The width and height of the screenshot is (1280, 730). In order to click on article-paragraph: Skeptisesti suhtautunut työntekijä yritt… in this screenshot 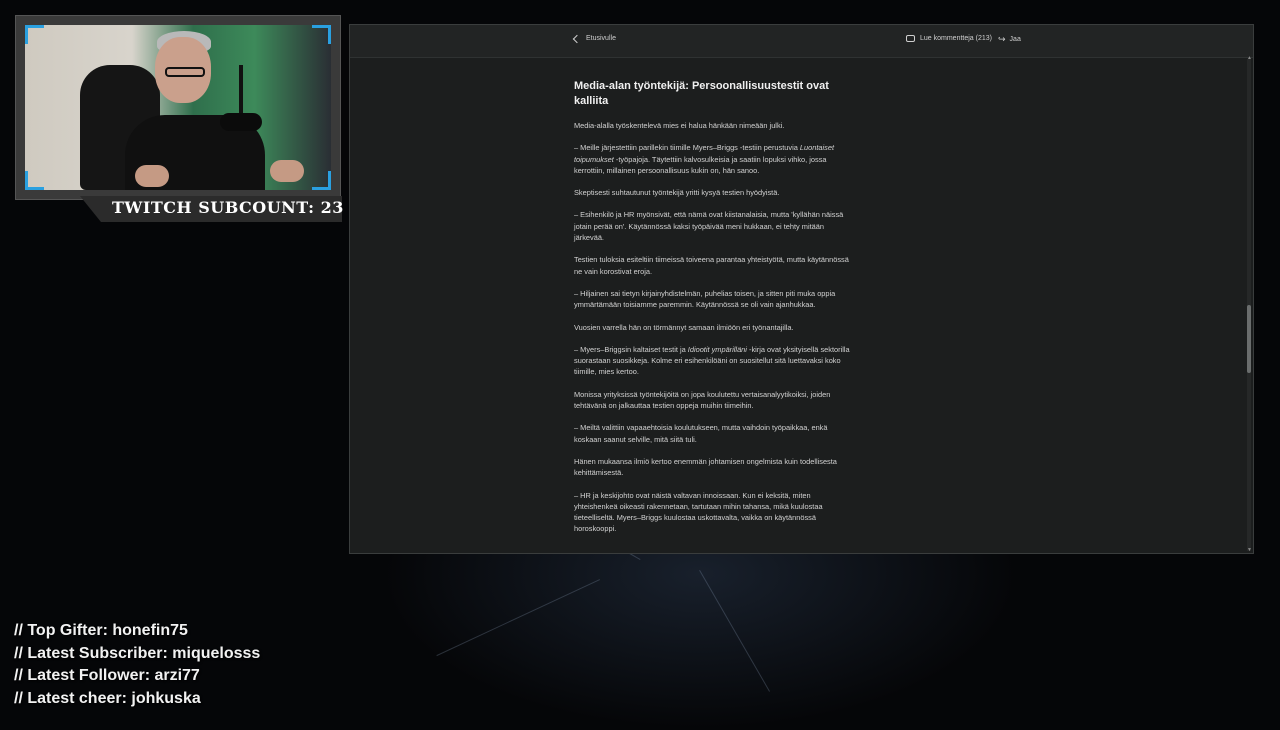, I will do `click(677, 193)`.